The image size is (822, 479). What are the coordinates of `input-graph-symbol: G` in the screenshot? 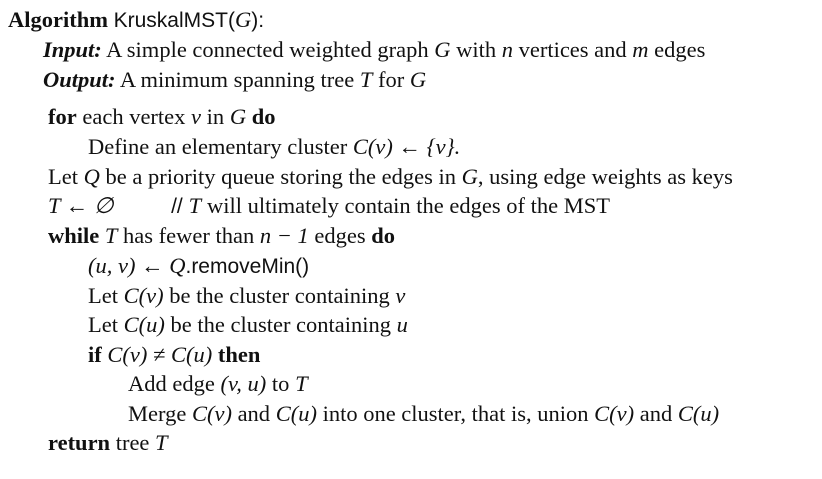 It's located at (442, 49).